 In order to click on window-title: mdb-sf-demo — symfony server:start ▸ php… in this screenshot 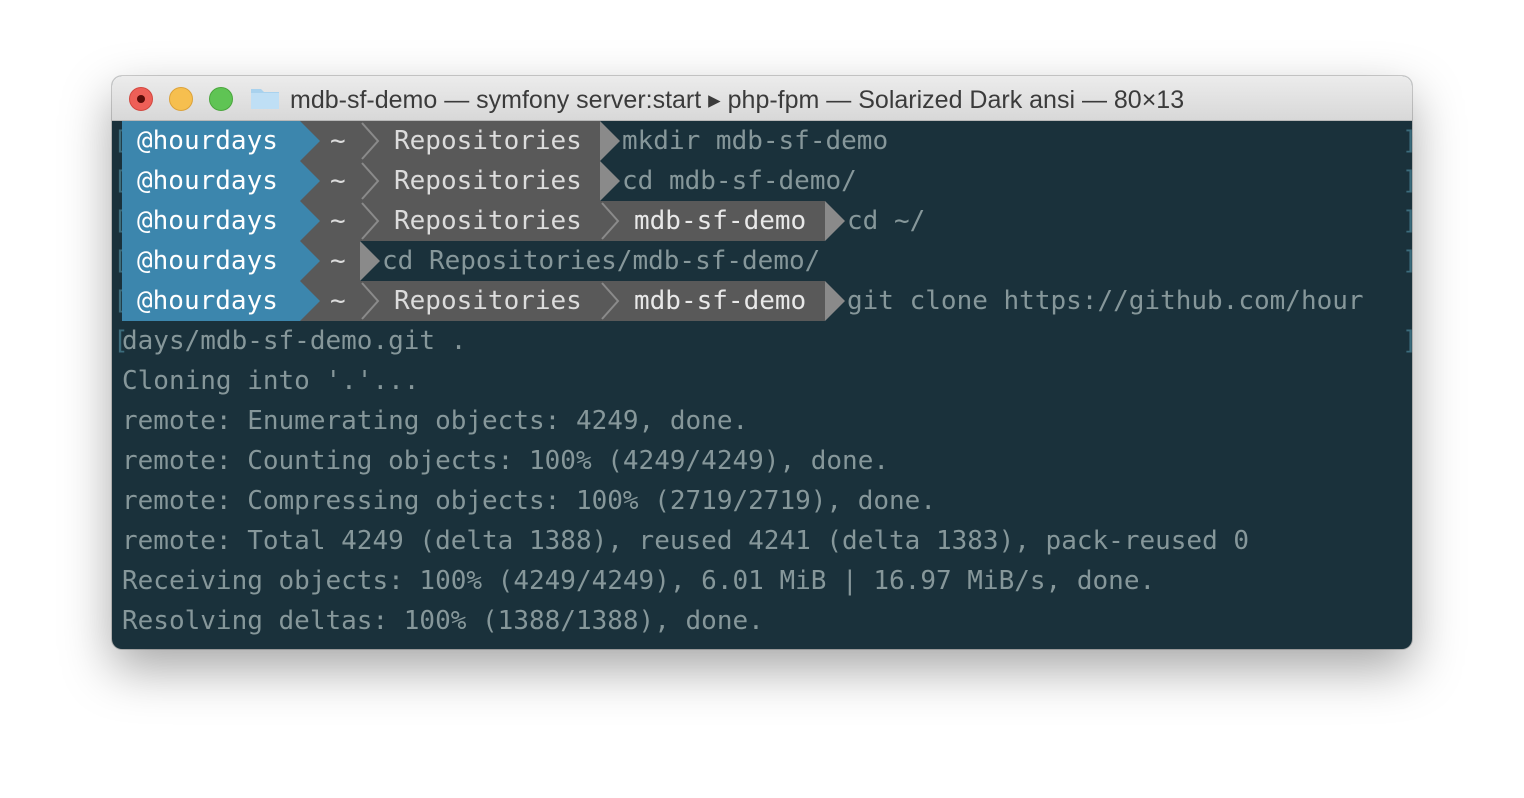, I will do `click(737, 100)`.